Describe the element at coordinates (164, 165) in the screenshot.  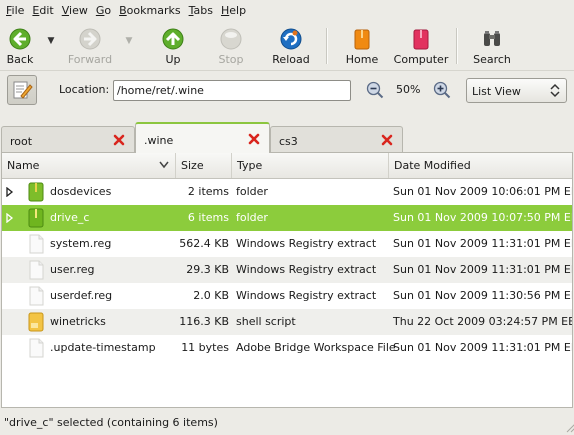
I see `sort-descending-icon` at that location.